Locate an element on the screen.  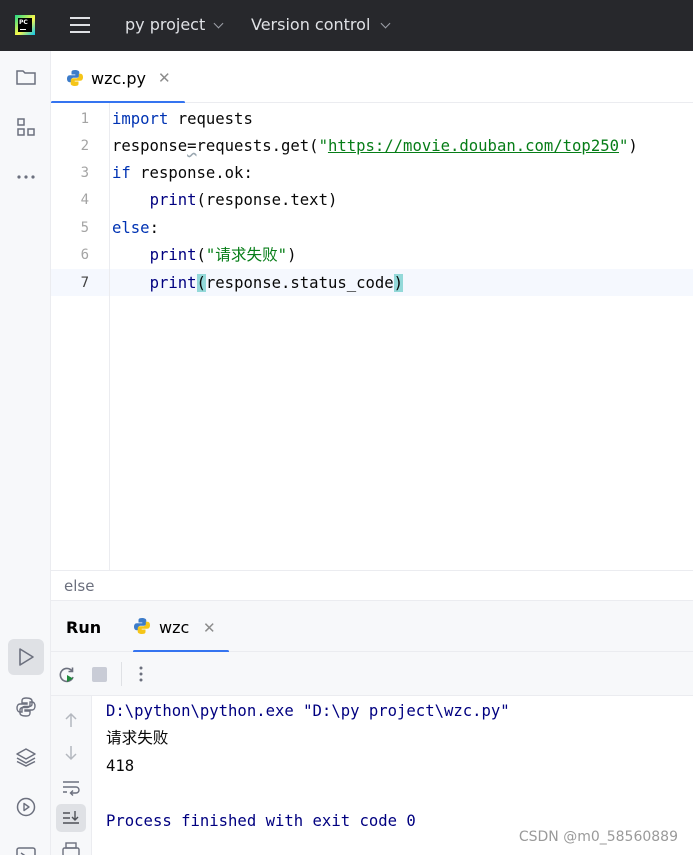
code-token: requests is located at coordinates (210, 119).